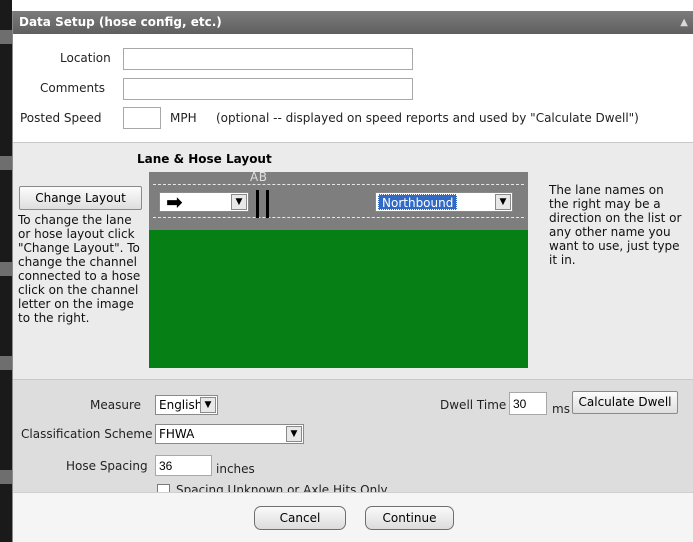  What do you see at coordinates (258, 177) in the screenshot?
I see `hose-channel-letters: AB` at bounding box center [258, 177].